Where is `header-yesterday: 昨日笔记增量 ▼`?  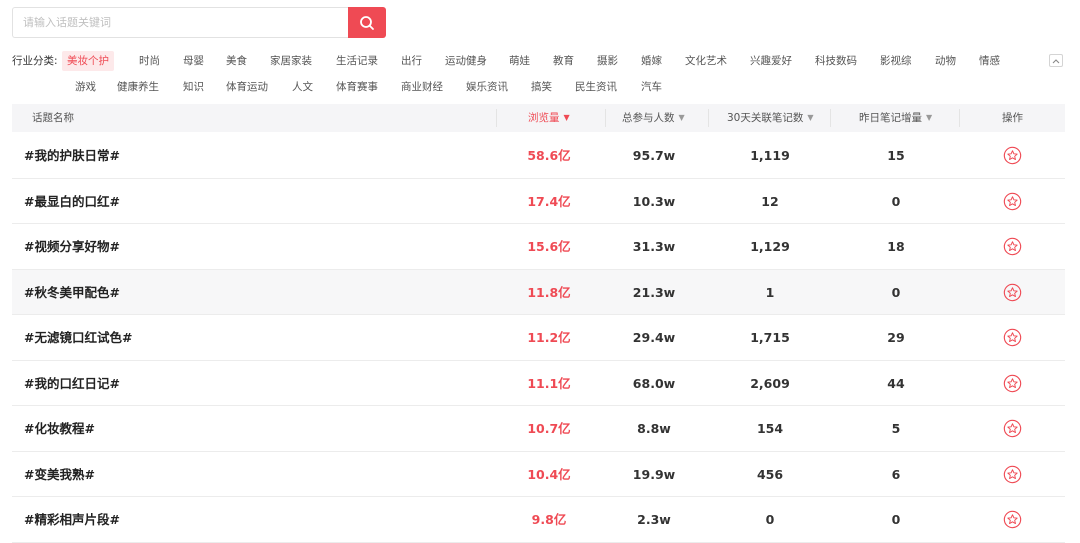 header-yesterday: 昨日笔记增量 ▼ is located at coordinates (895, 118).